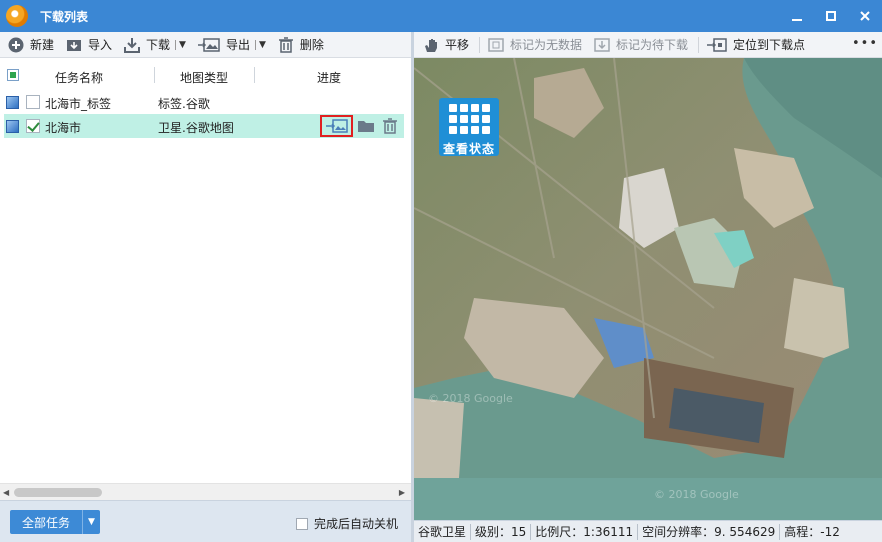  I want to click on delete-task-action, so click(390, 126).